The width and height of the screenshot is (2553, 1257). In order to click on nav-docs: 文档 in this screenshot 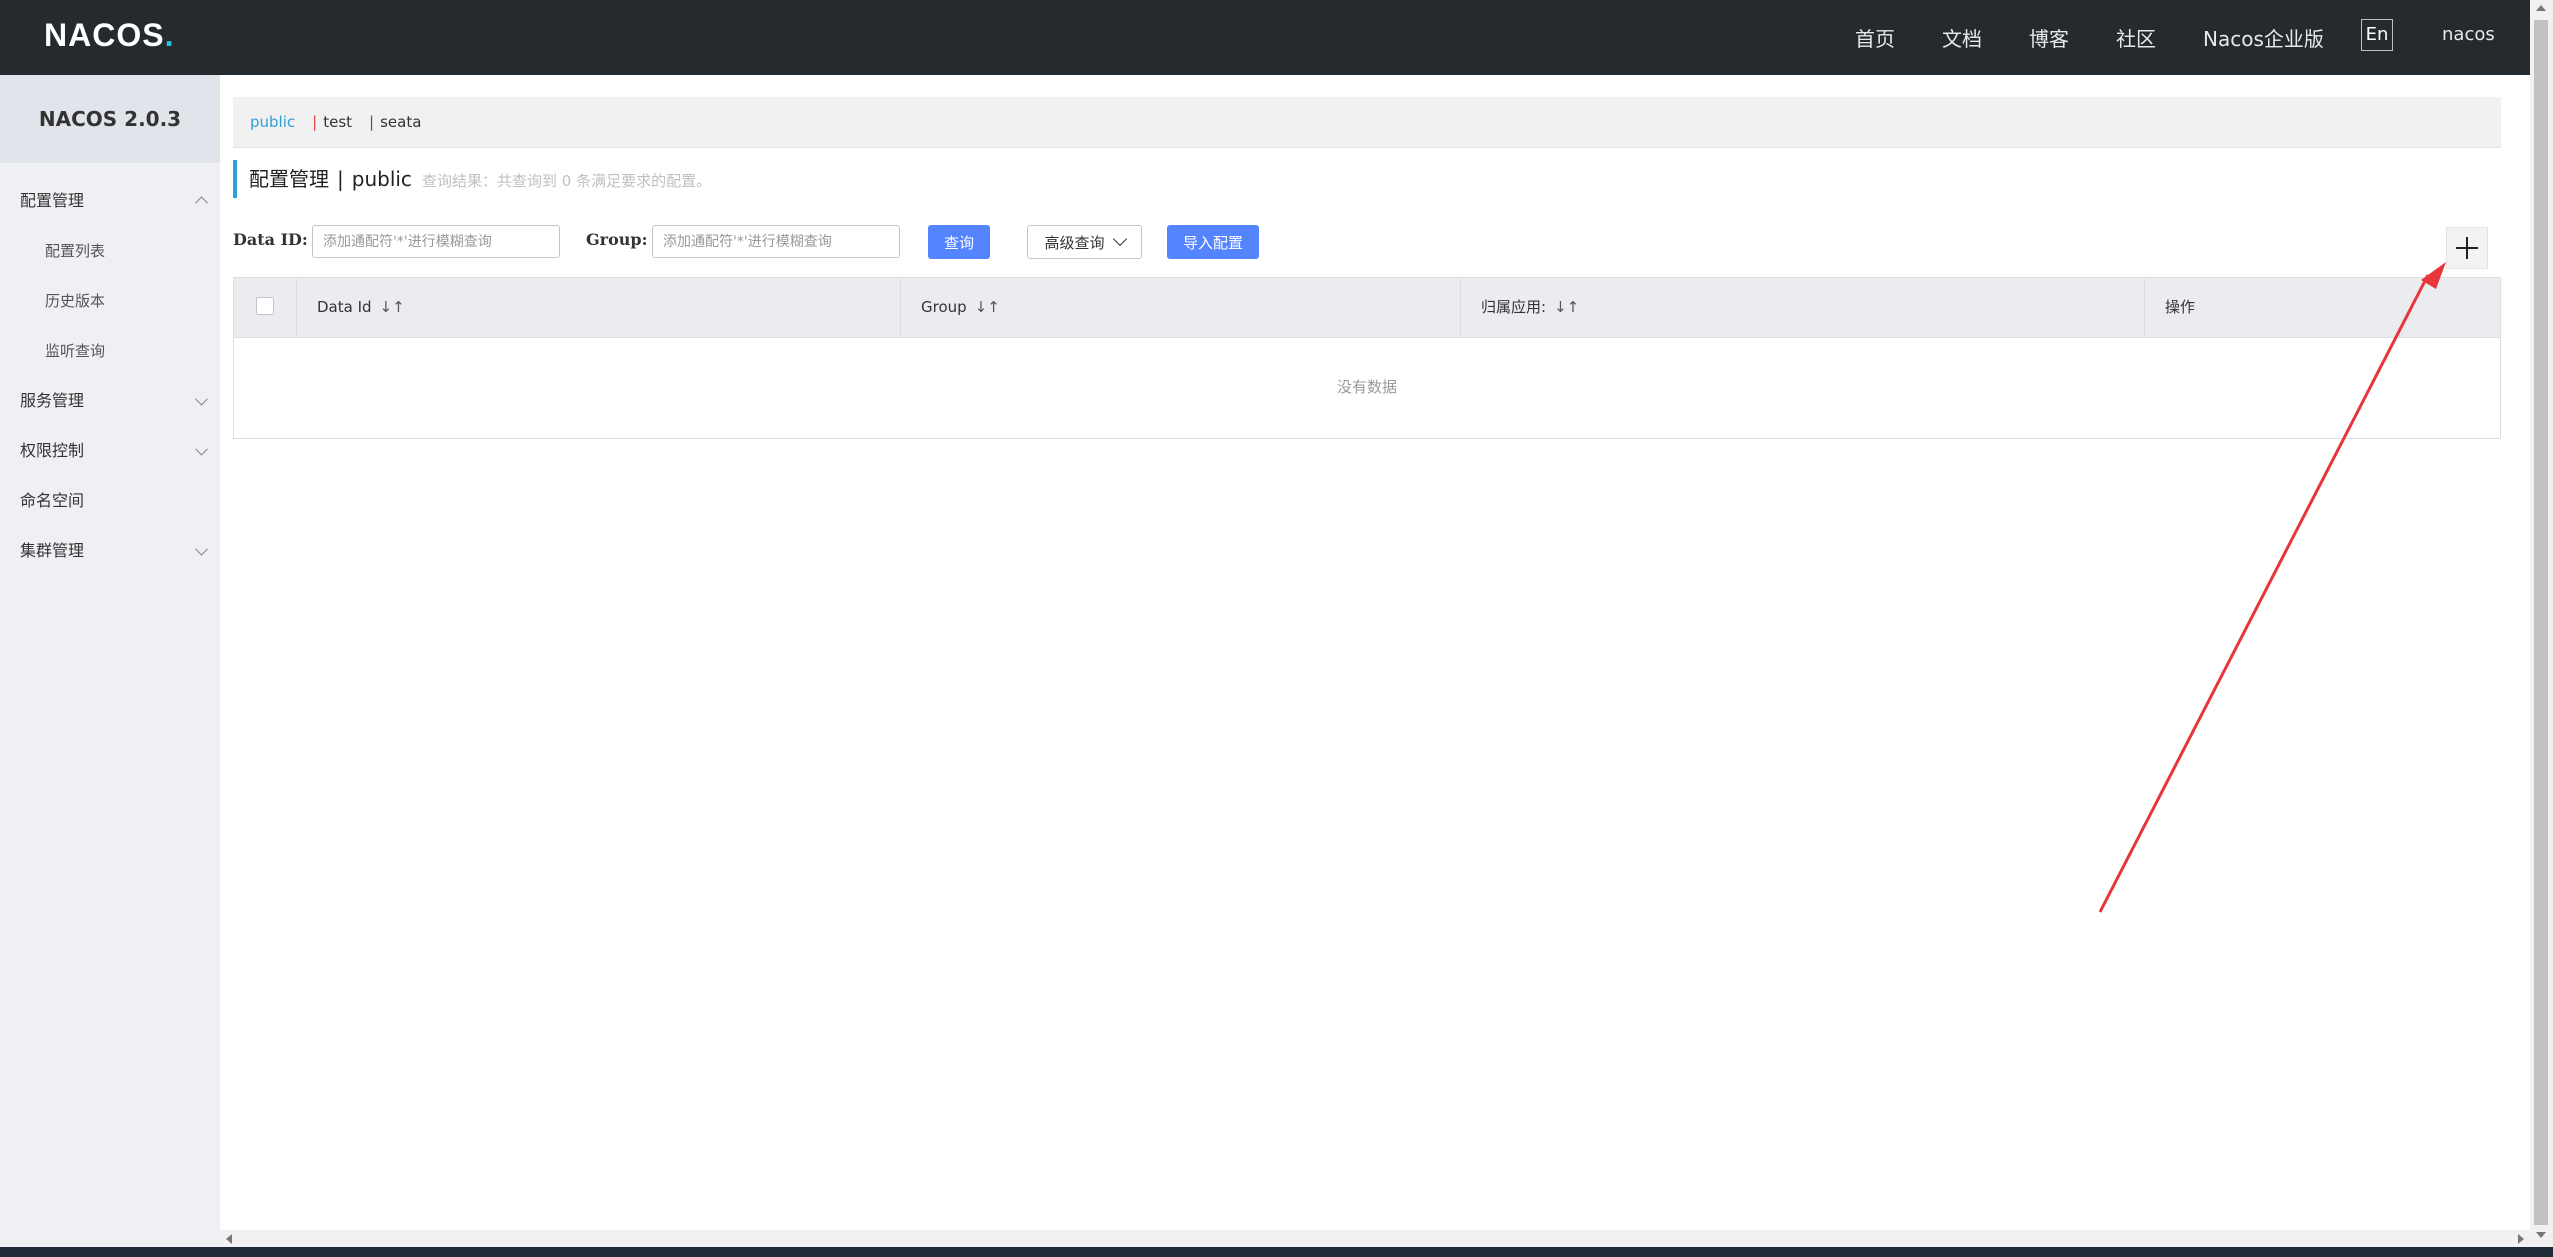, I will do `click(1962, 37)`.